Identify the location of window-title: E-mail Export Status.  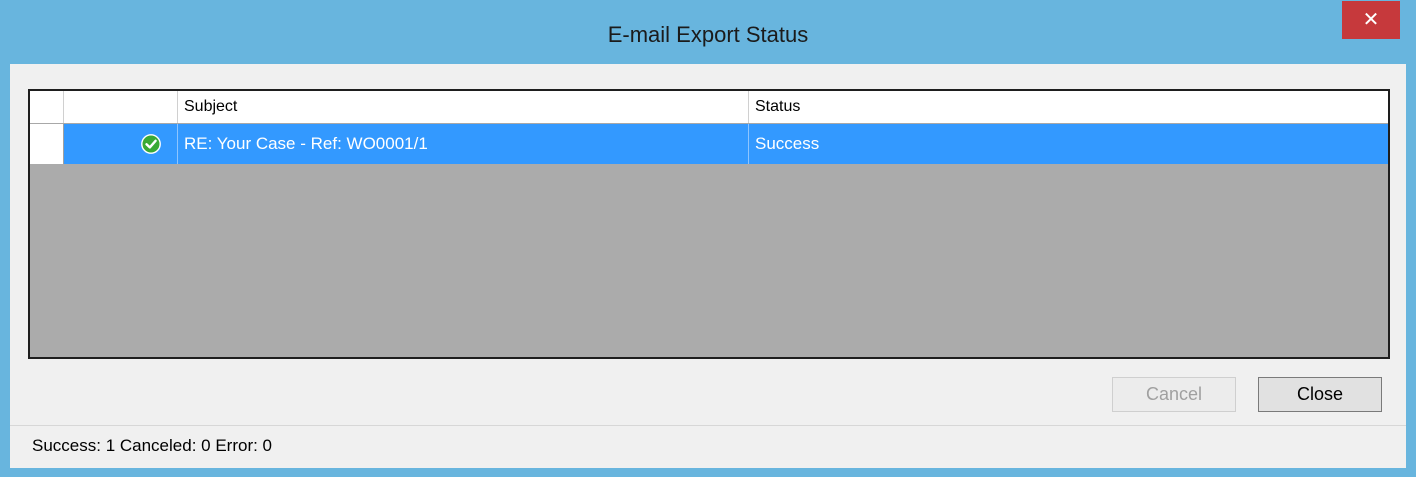
(708, 34).